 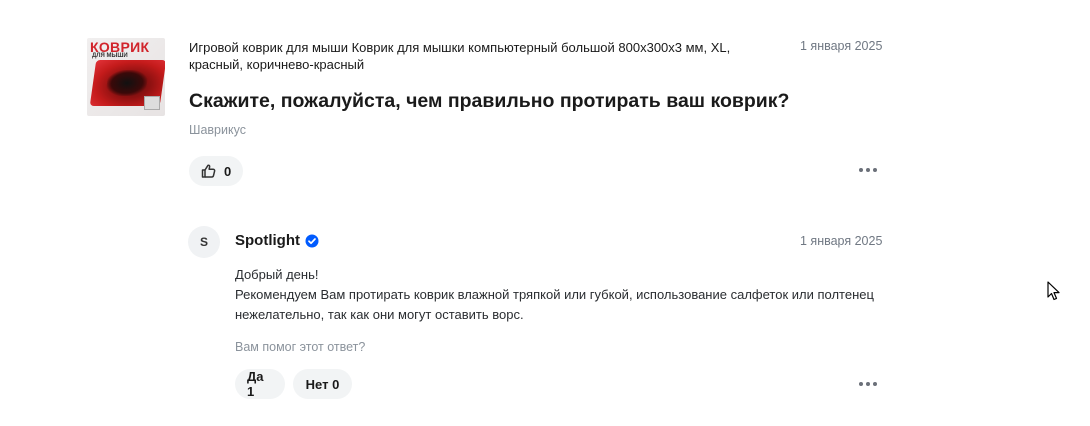 I want to click on question-date: 1 января 2025, so click(x=841, y=46).